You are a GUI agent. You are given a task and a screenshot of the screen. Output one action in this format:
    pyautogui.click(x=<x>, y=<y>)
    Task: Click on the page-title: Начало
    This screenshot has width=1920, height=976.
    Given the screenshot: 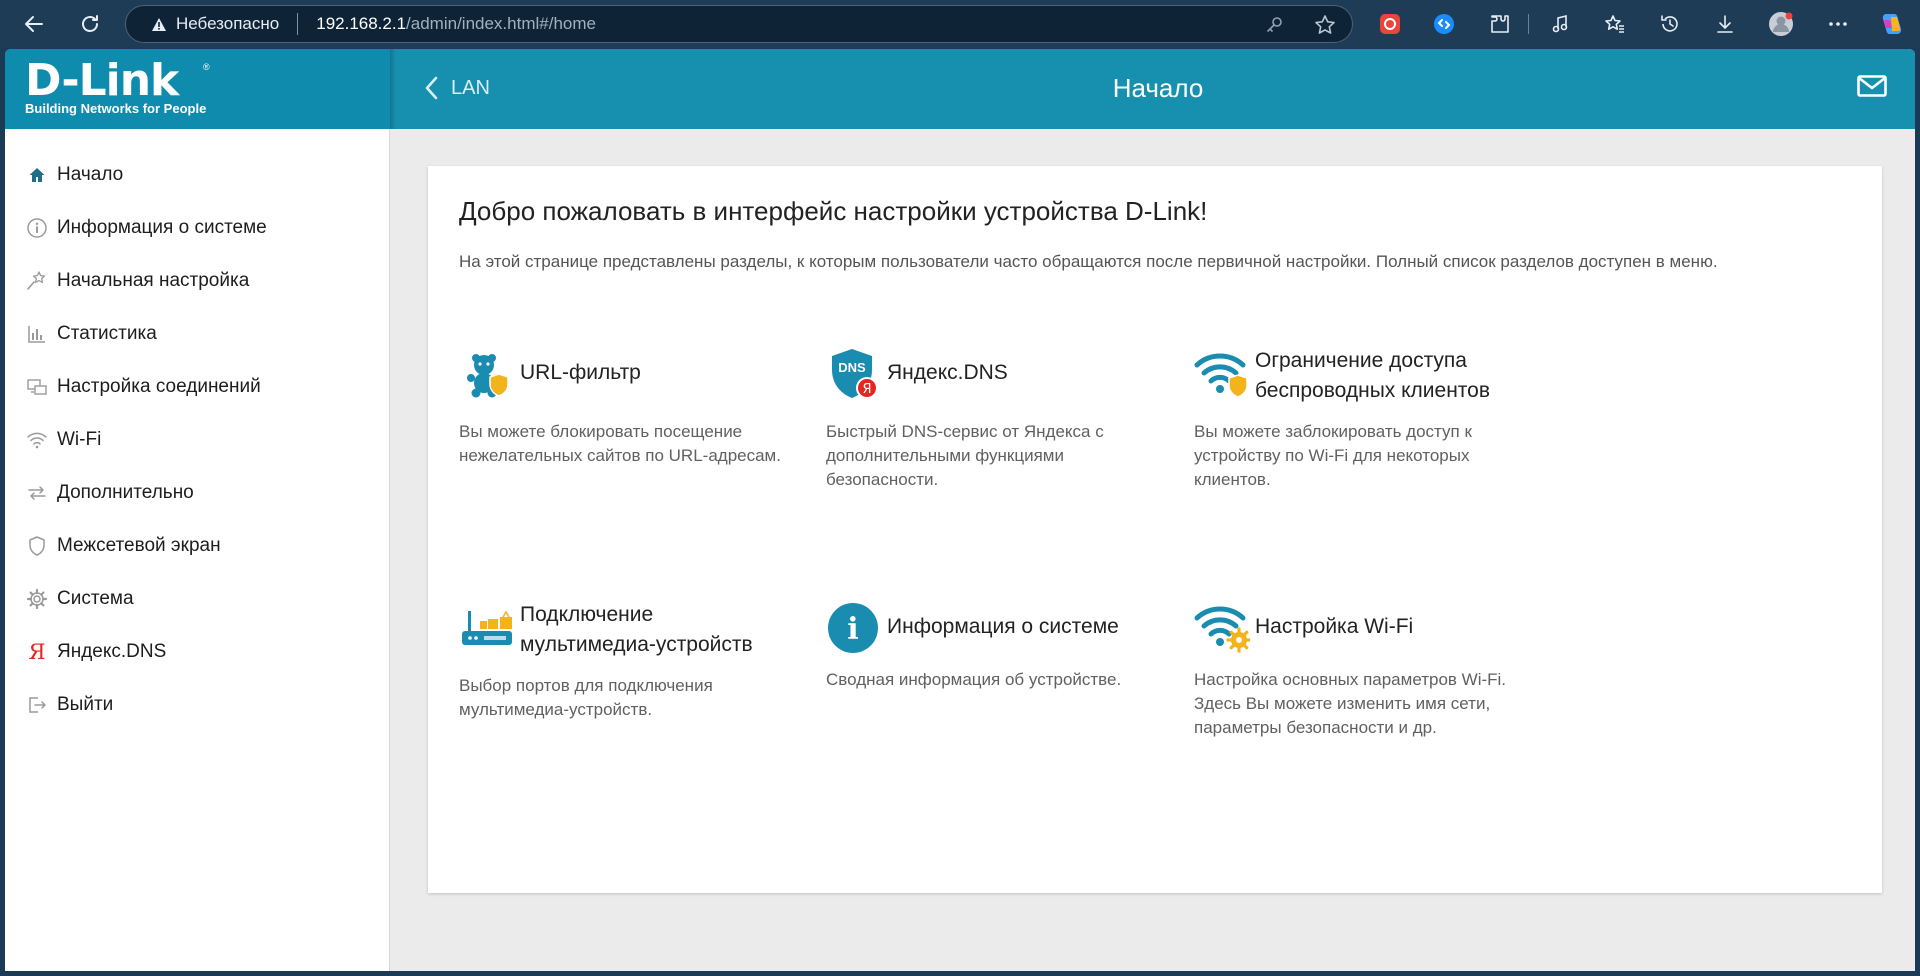 What is the action you would take?
    pyautogui.click(x=1158, y=88)
    